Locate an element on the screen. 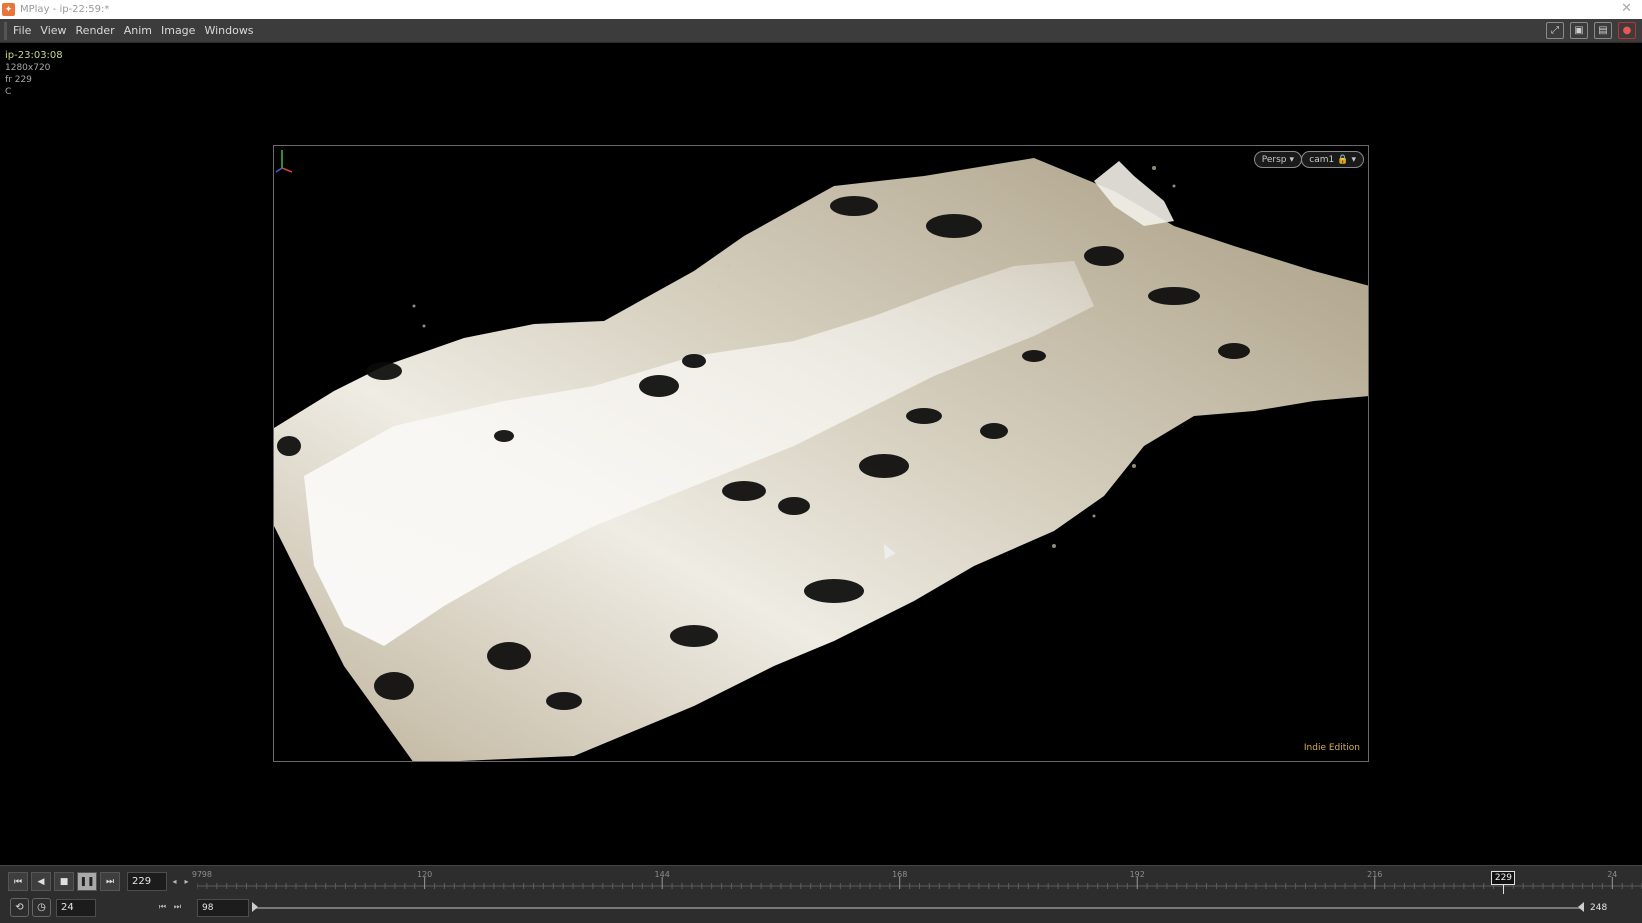  range-nav: ⏮ ⏭ is located at coordinates (170, 907).